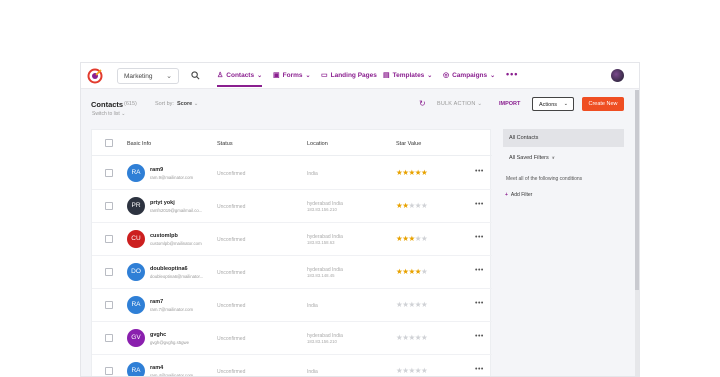 The width and height of the screenshot is (720, 377). What do you see at coordinates (225, 144) in the screenshot?
I see `column-header: Status` at bounding box center [225, 144].